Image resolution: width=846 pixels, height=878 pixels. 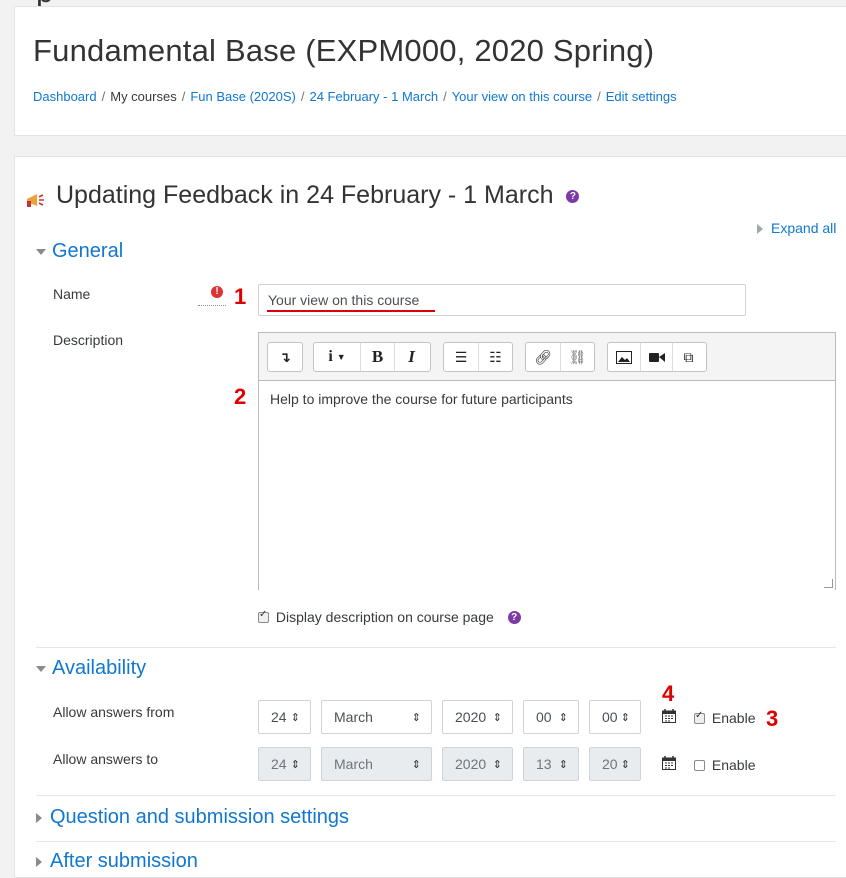 I want to click on expand-all-label: Expand all, so click(x=804, y=228).